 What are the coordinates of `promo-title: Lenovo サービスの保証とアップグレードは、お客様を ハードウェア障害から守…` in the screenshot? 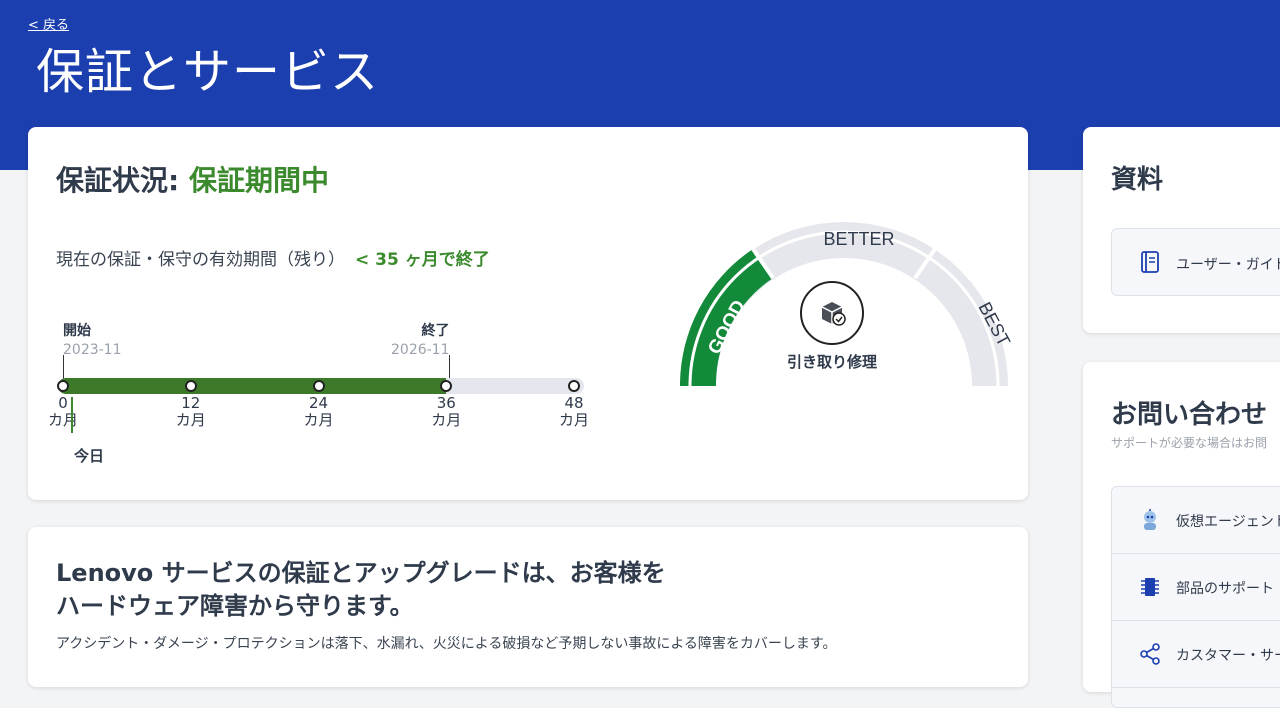 It's located at (361, 590).